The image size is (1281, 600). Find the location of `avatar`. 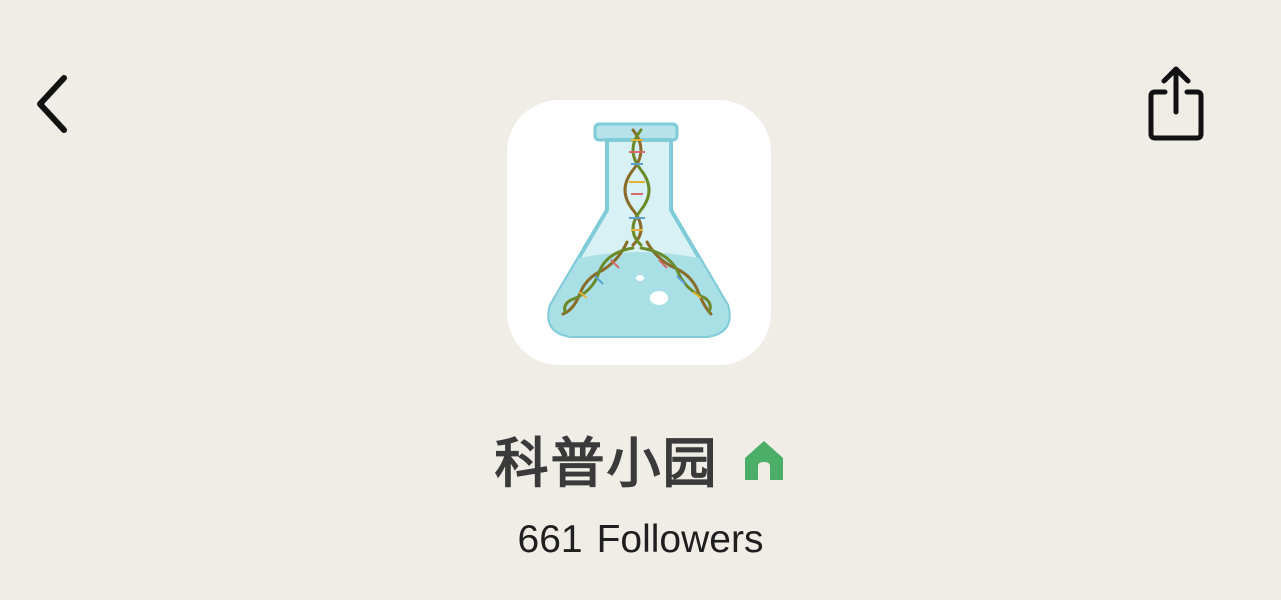

avatar is located at coordinates (639, 232).